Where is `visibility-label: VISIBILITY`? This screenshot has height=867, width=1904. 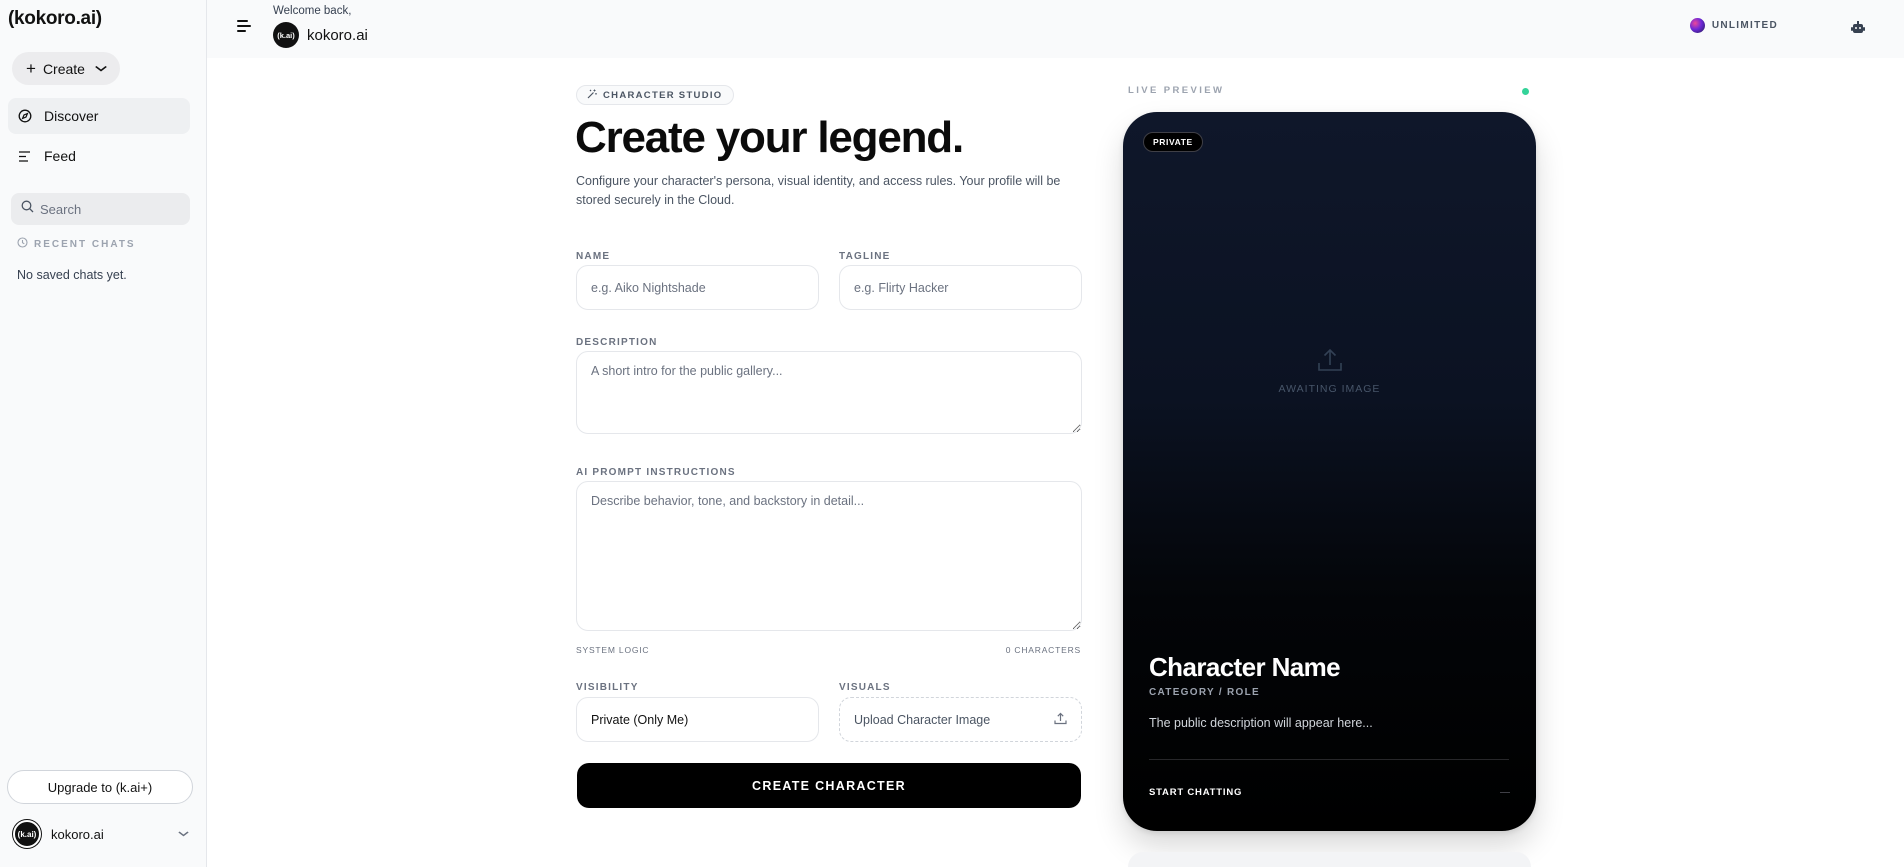 visibility-label: VISIBILITY is located at coordinates (607, 687).